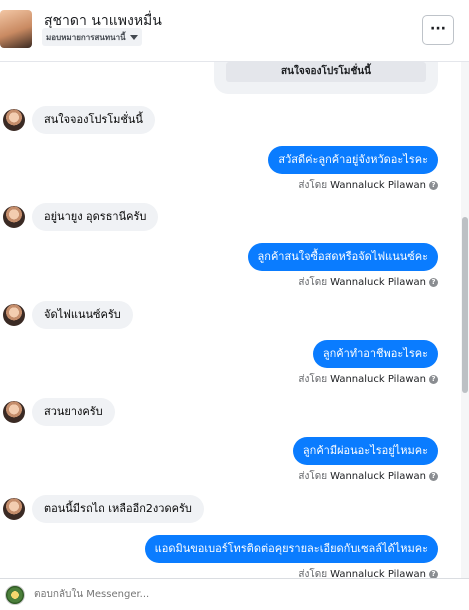 Image resolution: width=469 pixels, height=610 pixels. Describe the element at coordinates (342, 257) in the screenshot. I see `outgoing-bubble: ลูกค้าสนใจซื้อสดหรือจัดไฟแนนซ์คะ` at that location.